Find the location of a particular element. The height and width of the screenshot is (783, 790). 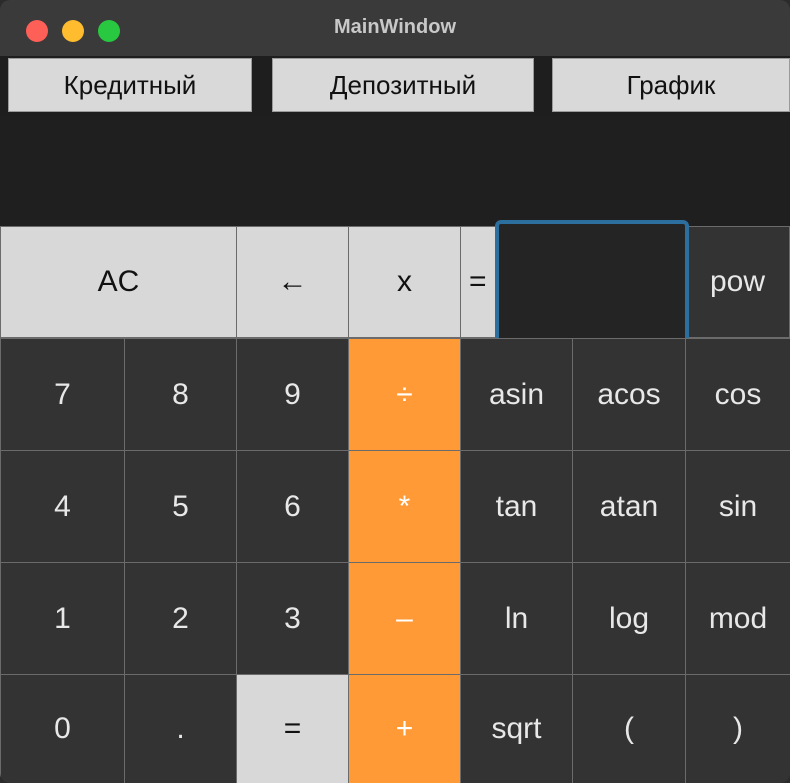

two-button: 2 is located at coordinates (180, 618).